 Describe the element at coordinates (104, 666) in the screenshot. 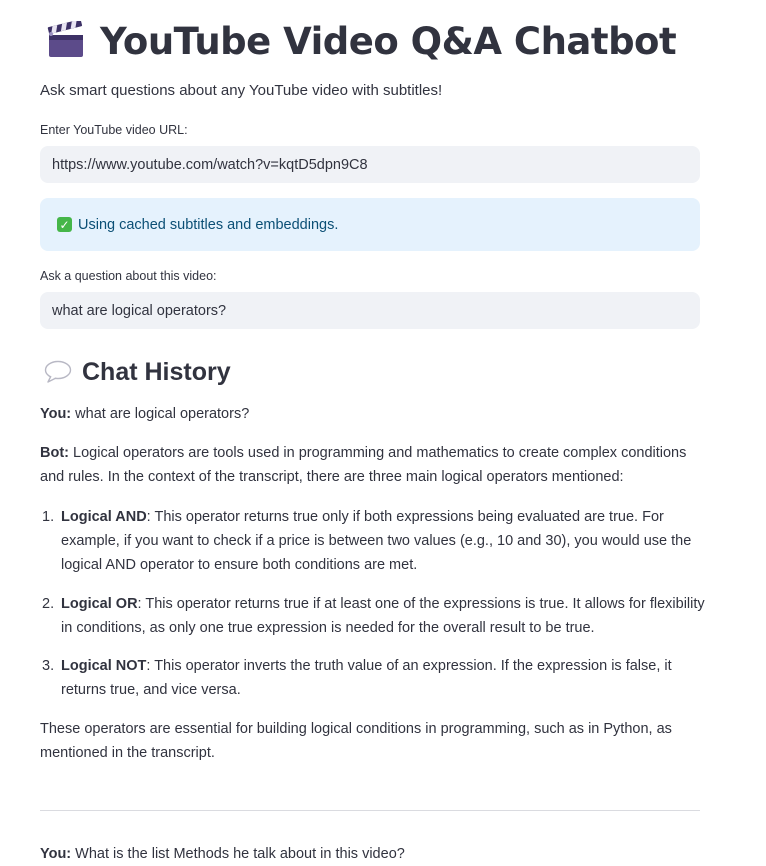

I see `list-term: Logical NOT` at that location.